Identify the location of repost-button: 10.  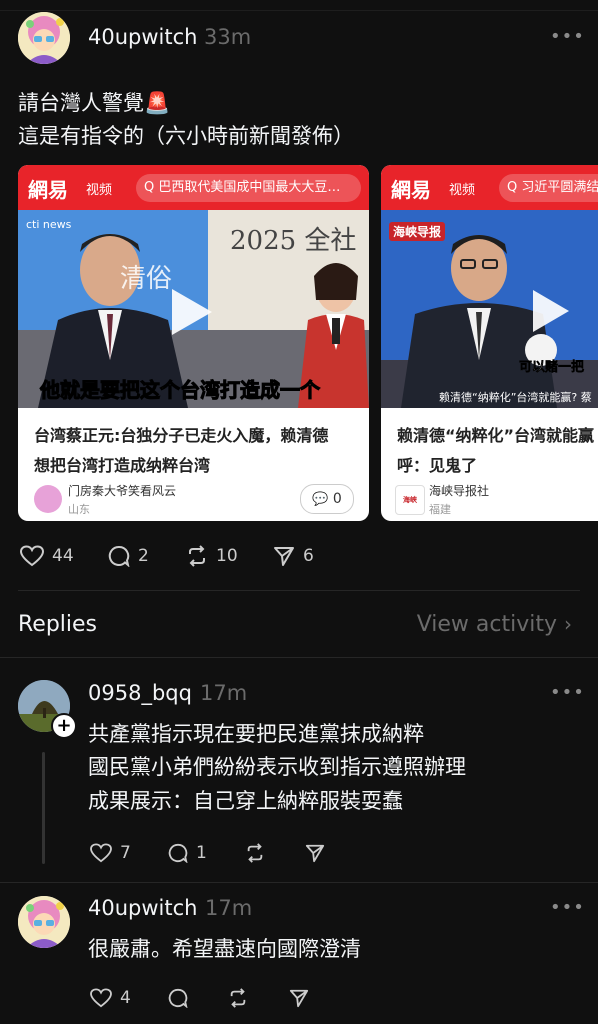
(212, 556).